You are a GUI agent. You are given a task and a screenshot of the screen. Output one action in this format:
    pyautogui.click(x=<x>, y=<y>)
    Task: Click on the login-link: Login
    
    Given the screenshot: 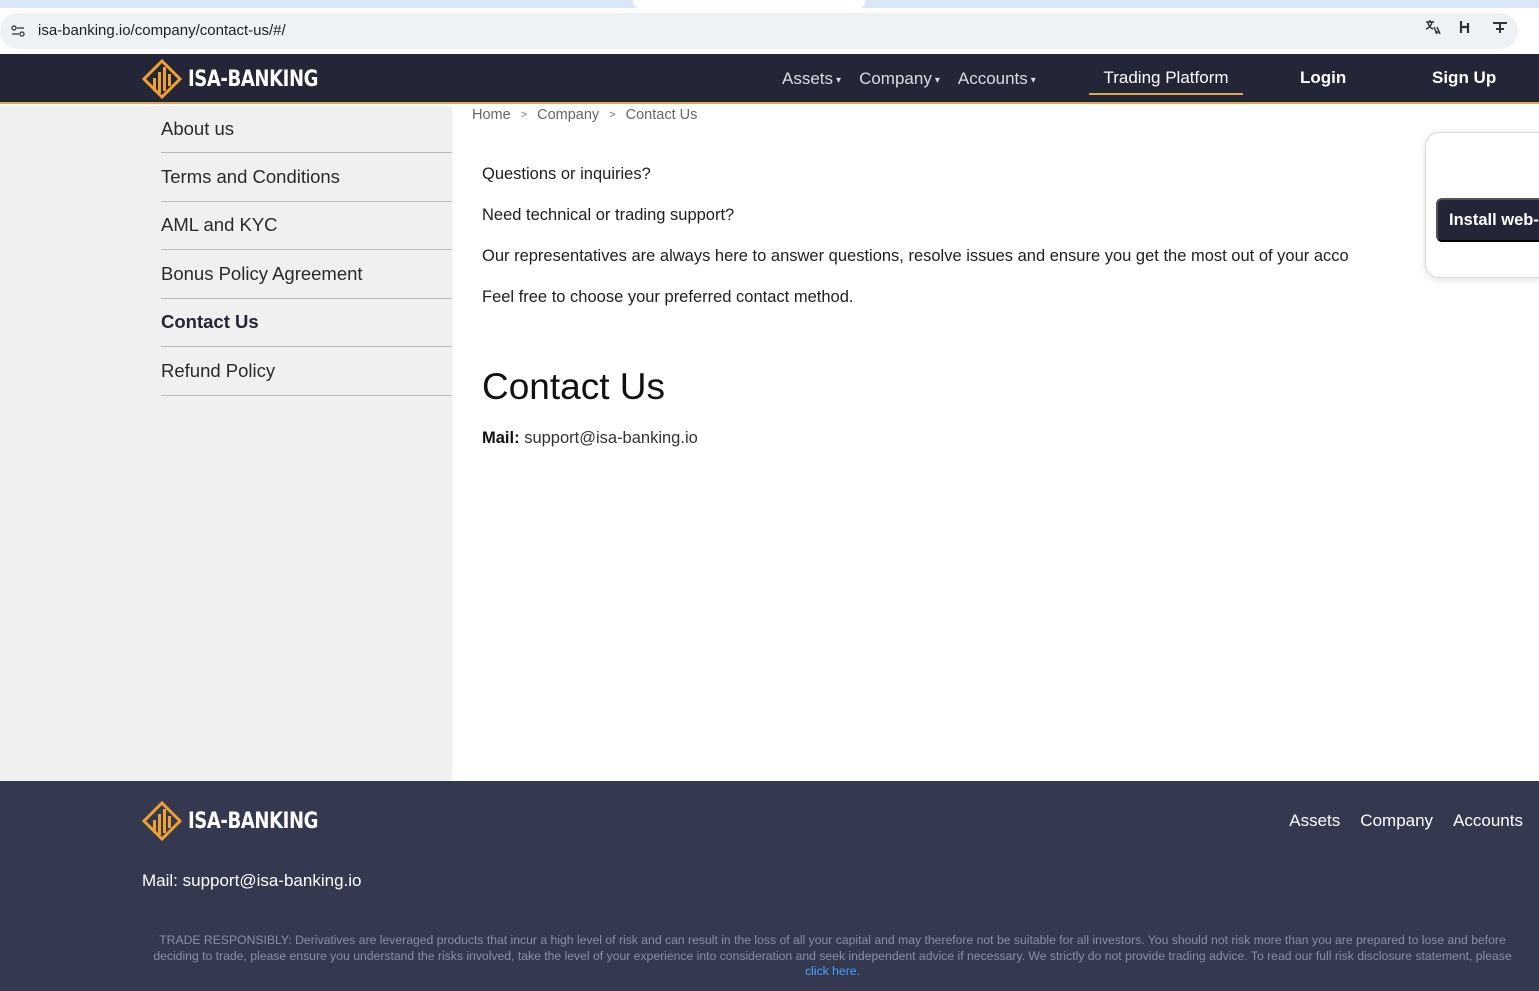 What is the action you would take?
    pyautogui.click(x=1323, y=78)
    